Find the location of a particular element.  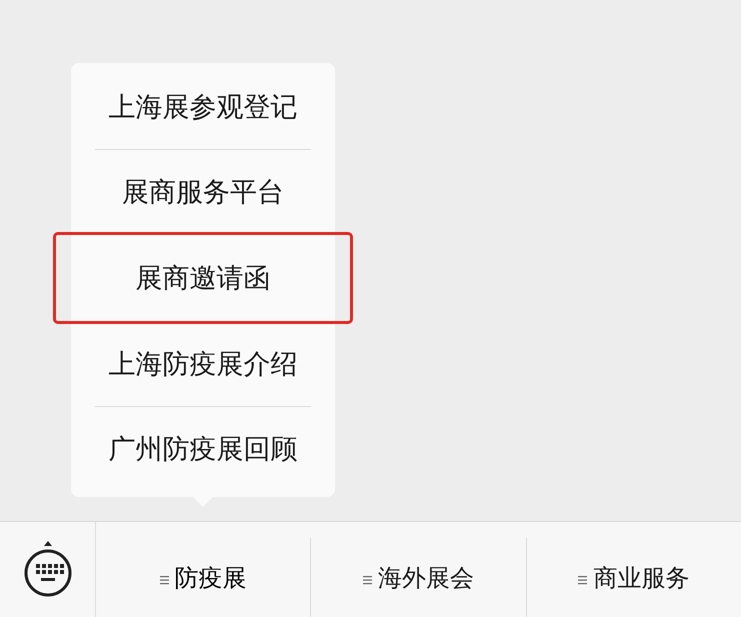

menu-item: 展商邀请函 is located at coordinates (203, 278).